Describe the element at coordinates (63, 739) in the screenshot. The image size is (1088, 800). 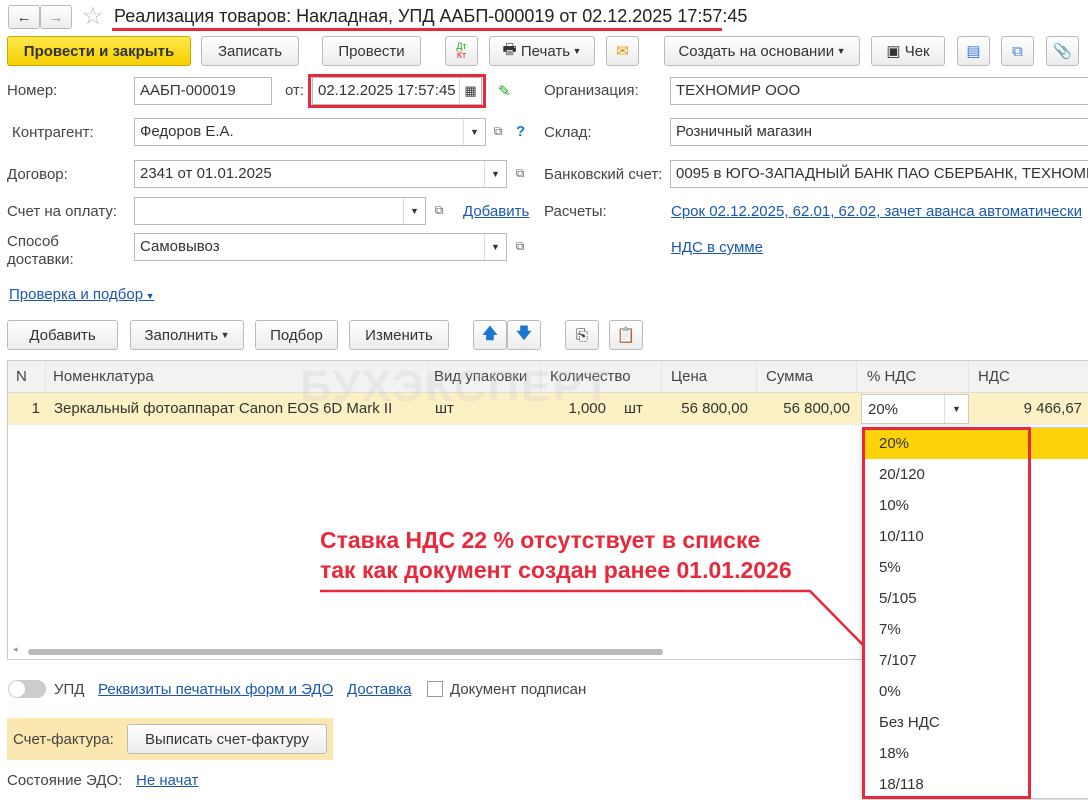
I see `invoice-panel-label: Счет-фактура:` at that location.